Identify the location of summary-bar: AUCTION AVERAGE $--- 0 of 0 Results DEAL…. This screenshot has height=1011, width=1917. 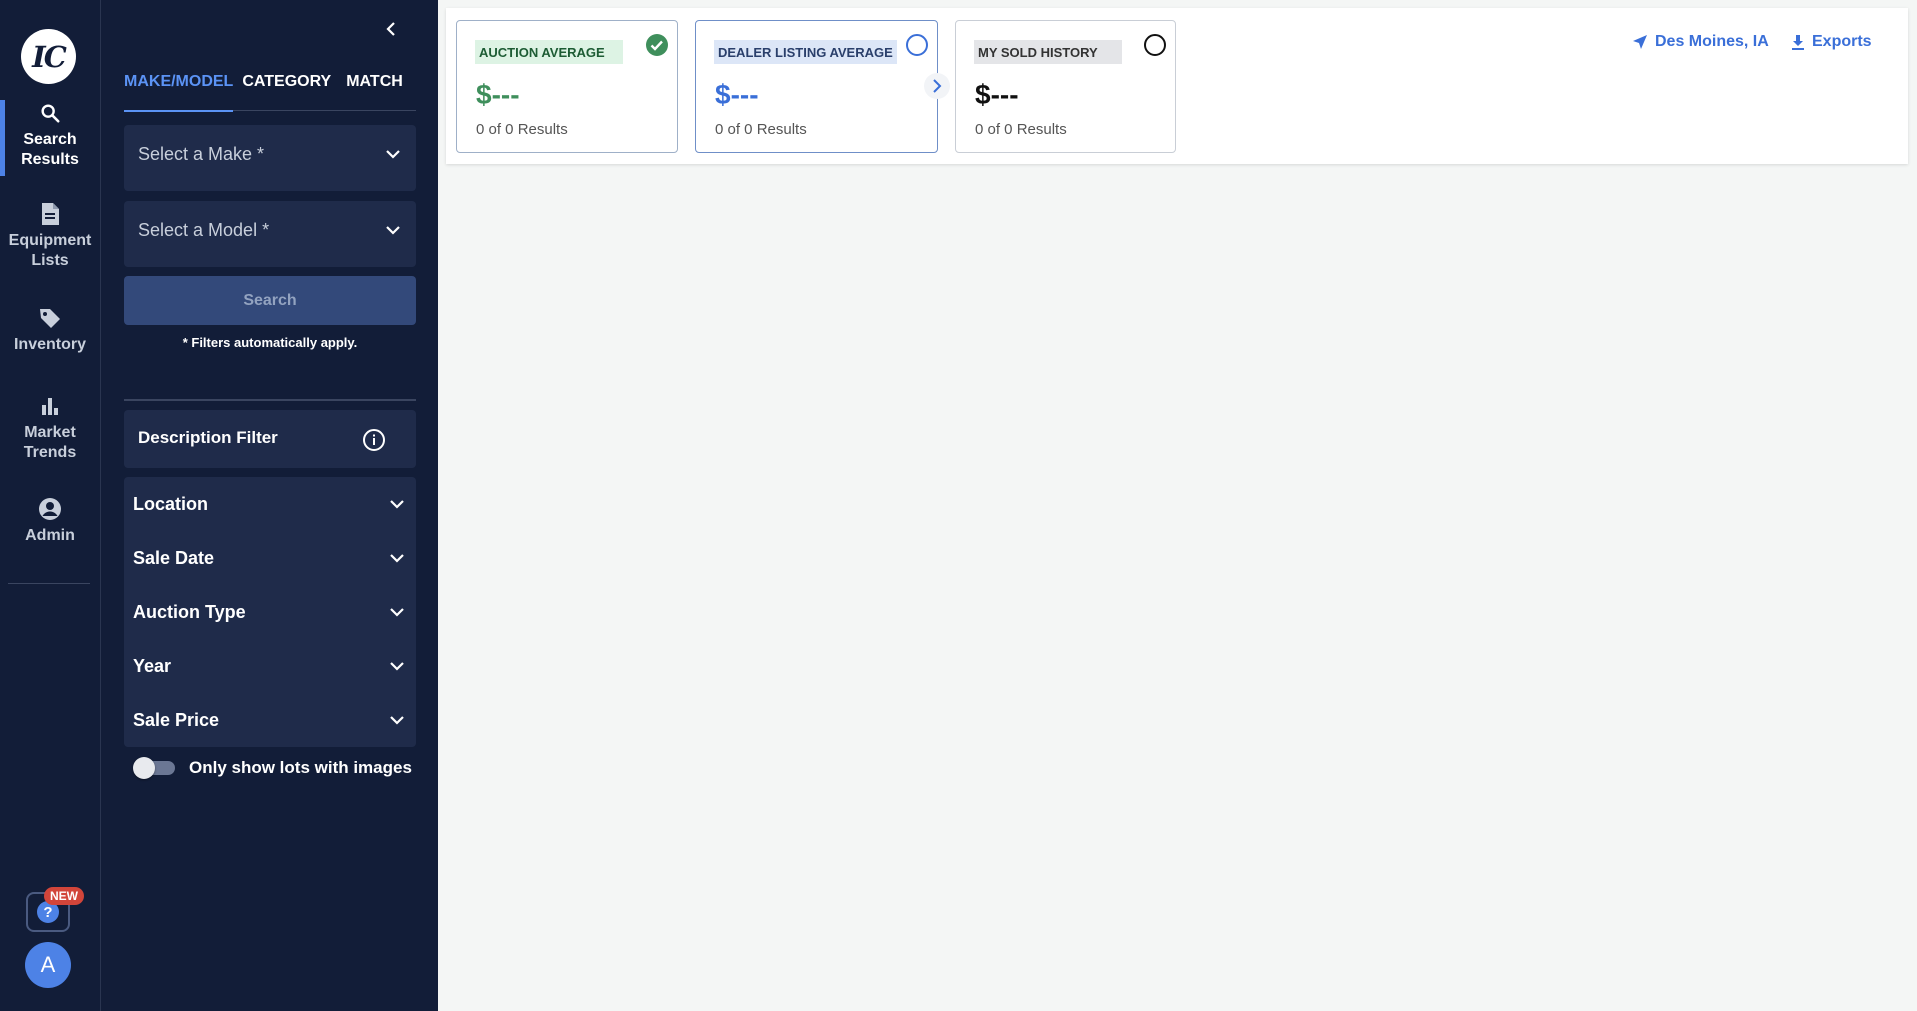
(1177, 86).